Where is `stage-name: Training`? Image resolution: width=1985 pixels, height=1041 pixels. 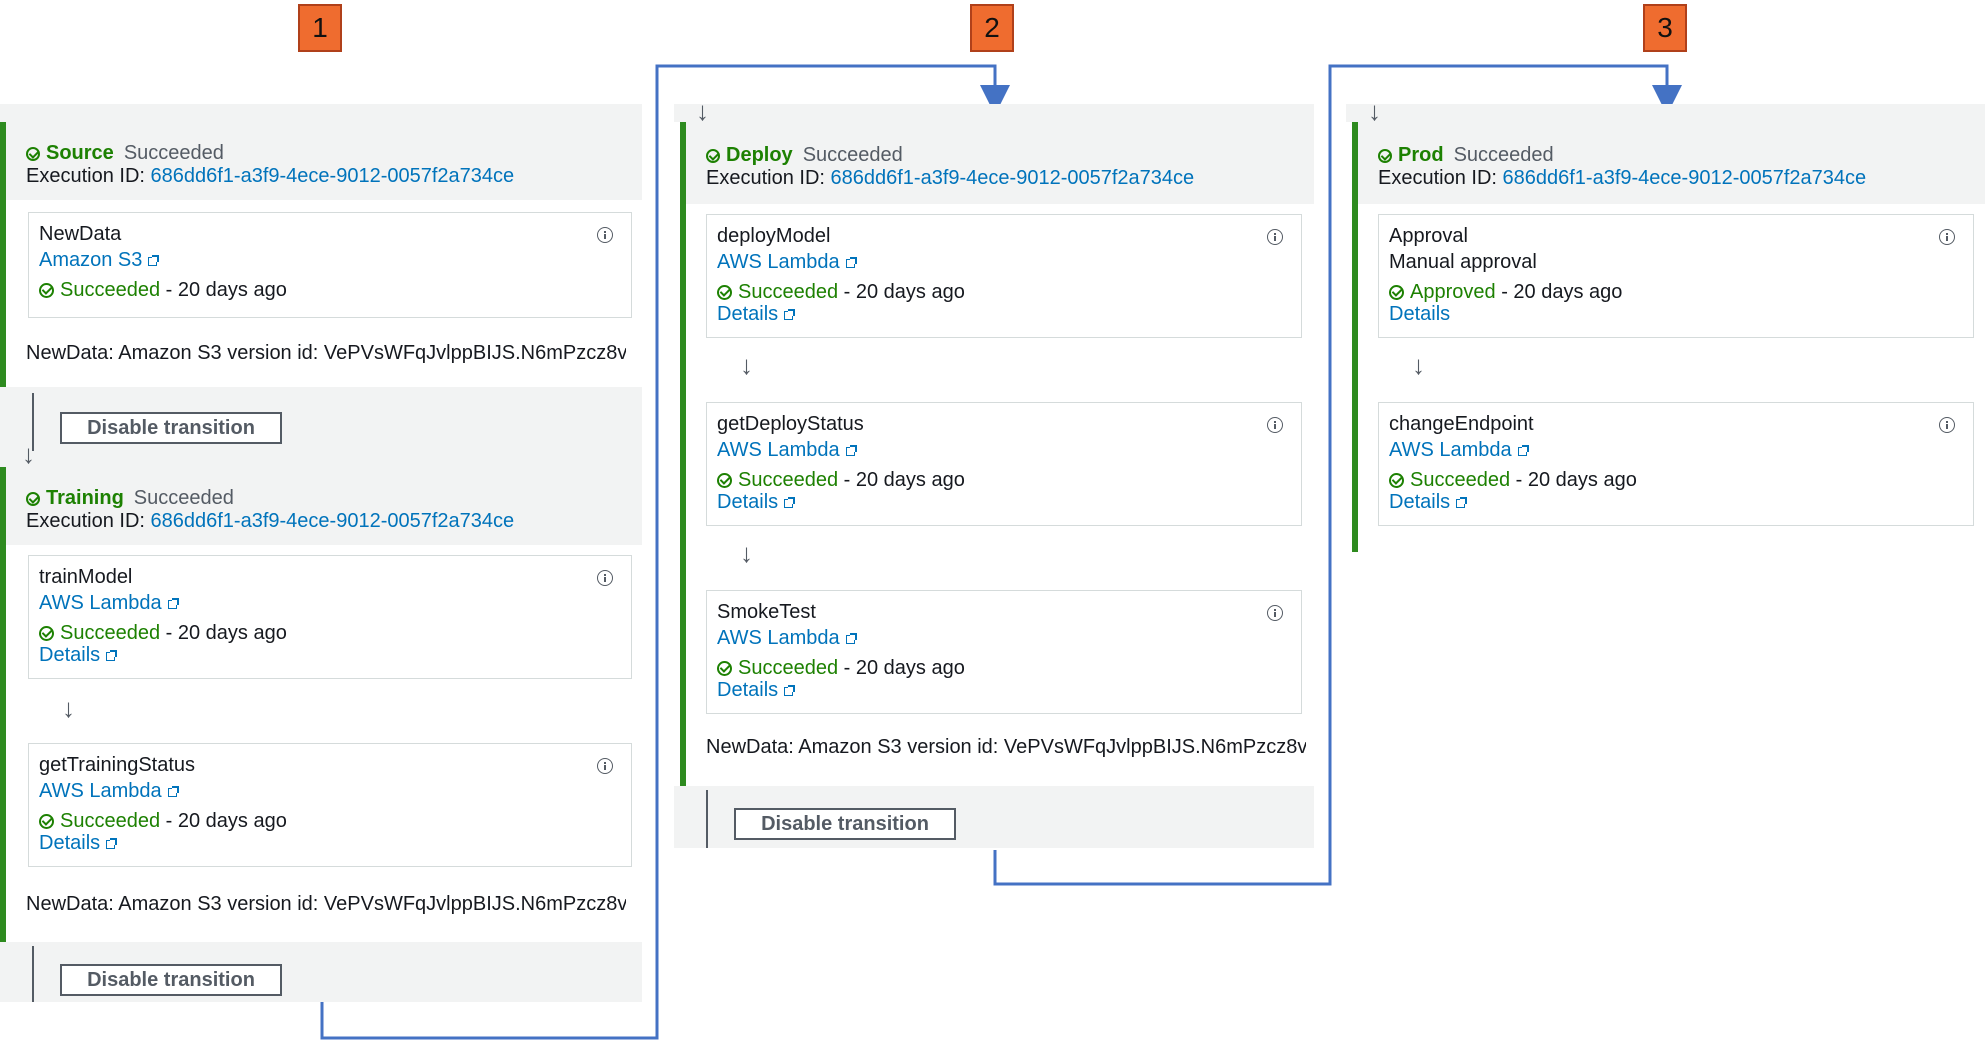
stage-name: Training is located at coordinates (85, 498).